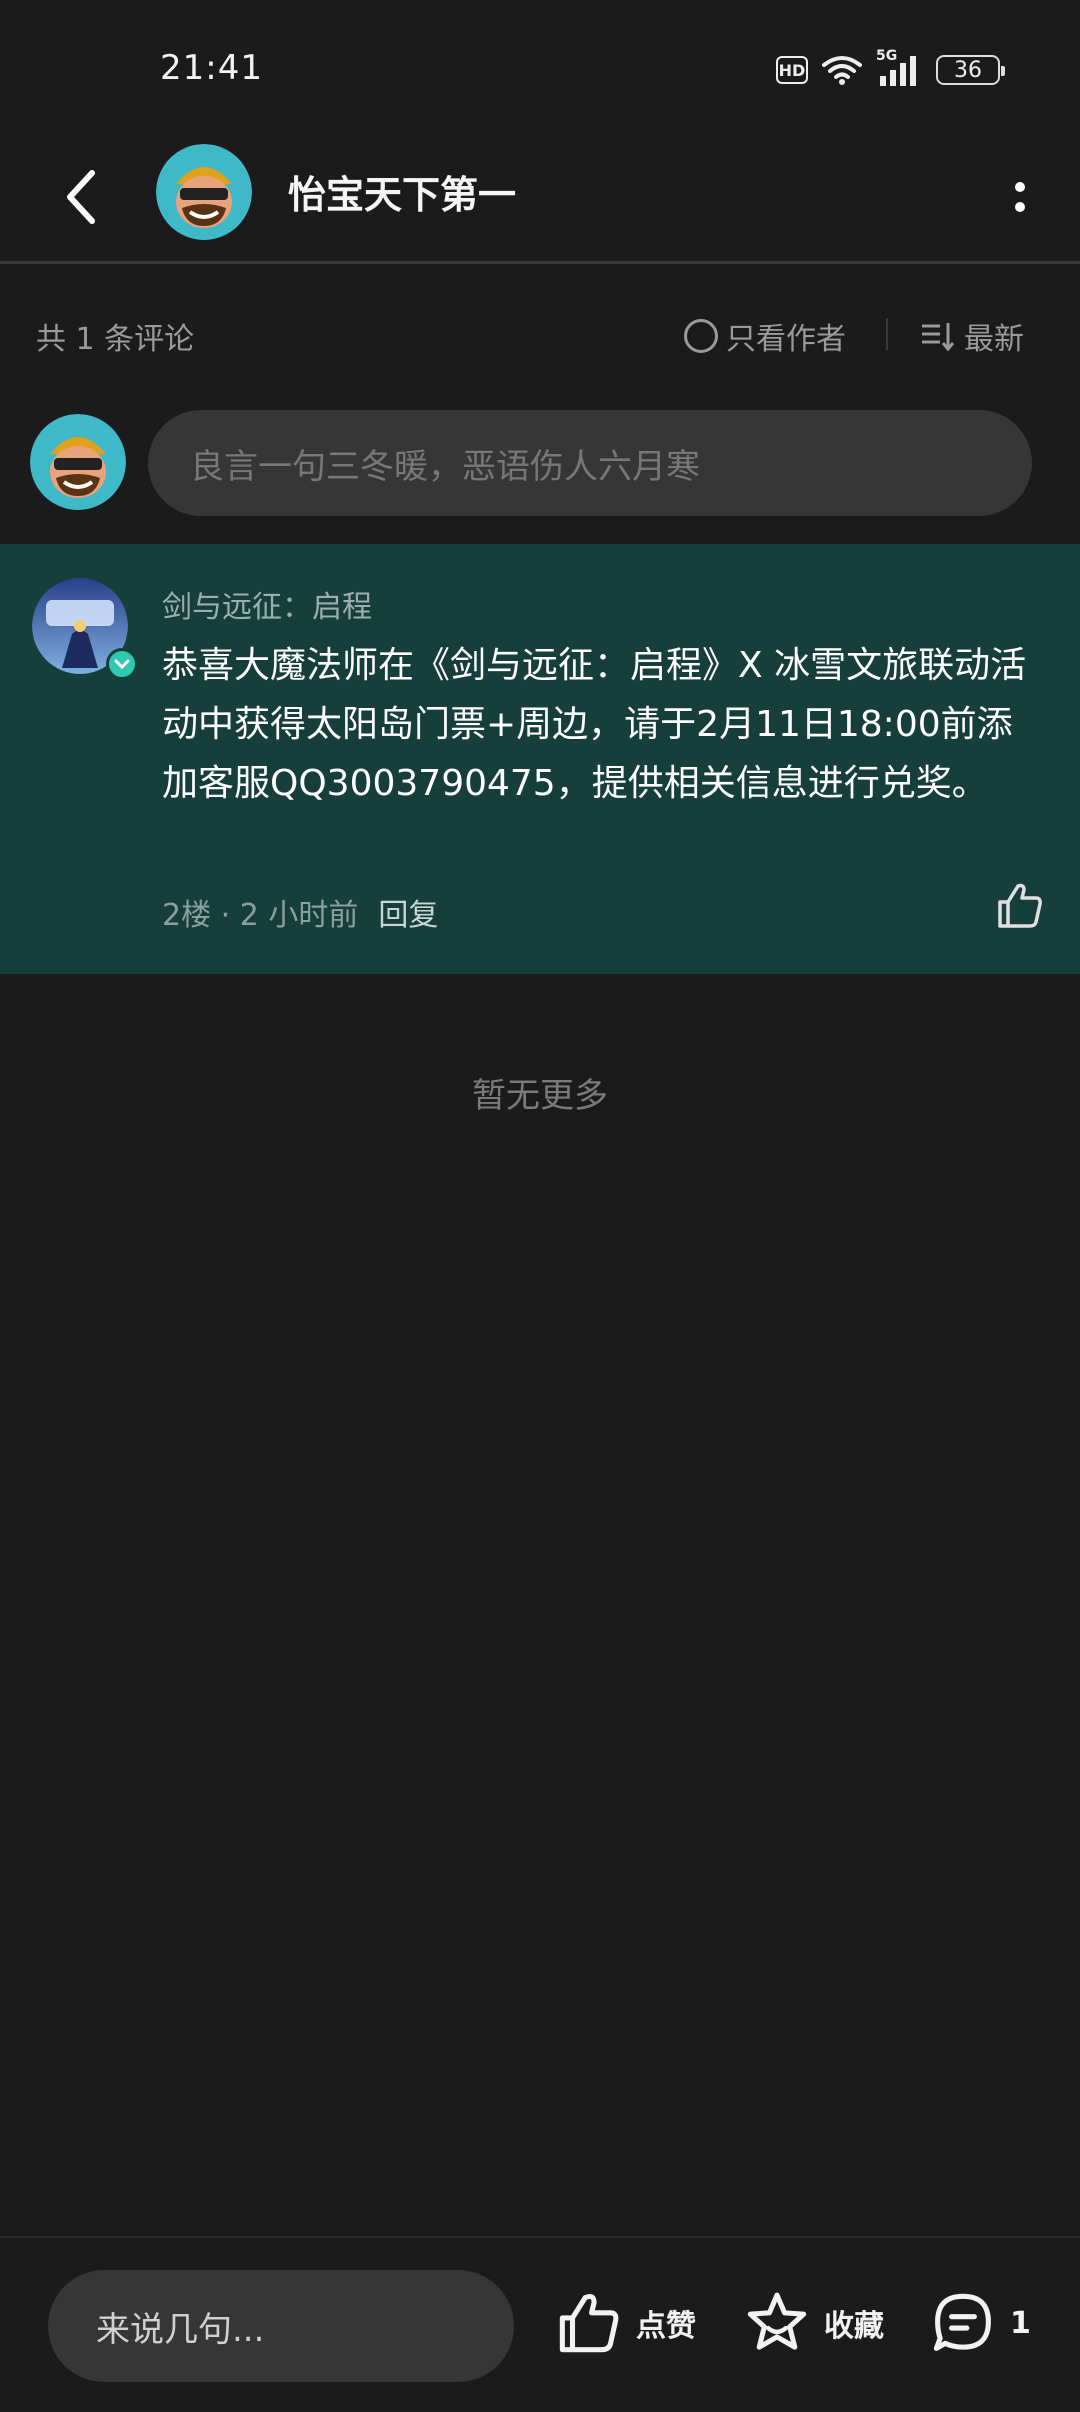 The width and height of the screenshot is (1080, 2412). I want to click on comment-avatar-wrap, so click(85, 629).